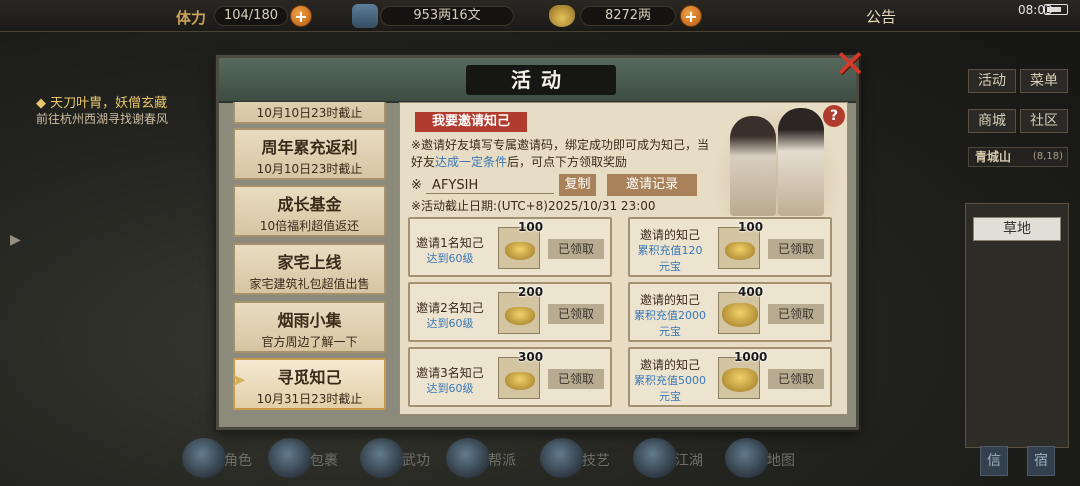 This screenshot has width=1080, height=486. Describe the element at coordinates (239, 380) in the screenshot. I see `selected-arrow-icon: ➤` at that location.